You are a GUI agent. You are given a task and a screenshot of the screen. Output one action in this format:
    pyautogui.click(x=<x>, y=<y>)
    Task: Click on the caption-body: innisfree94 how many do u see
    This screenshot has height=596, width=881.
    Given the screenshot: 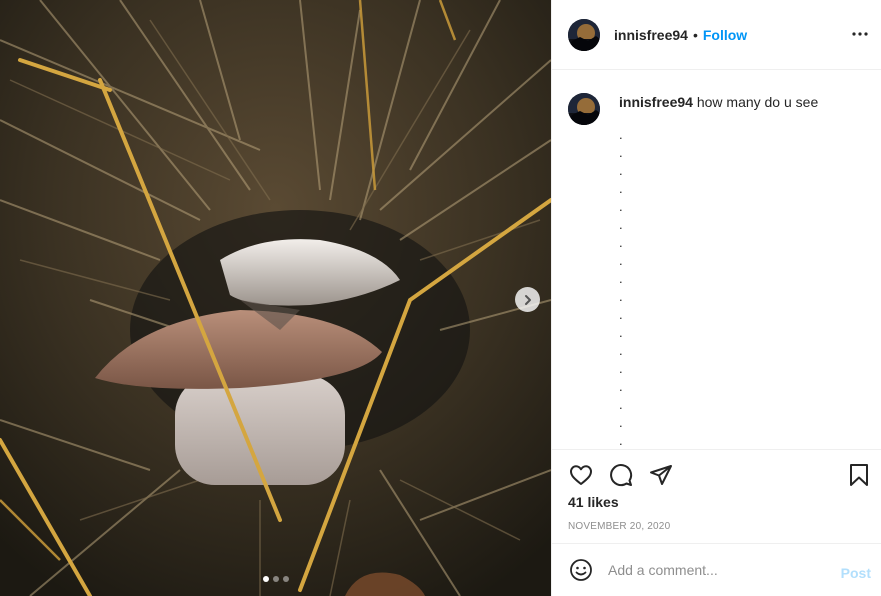 What is the action you would take?
    pyautogui.click(x=718, y=102)
    